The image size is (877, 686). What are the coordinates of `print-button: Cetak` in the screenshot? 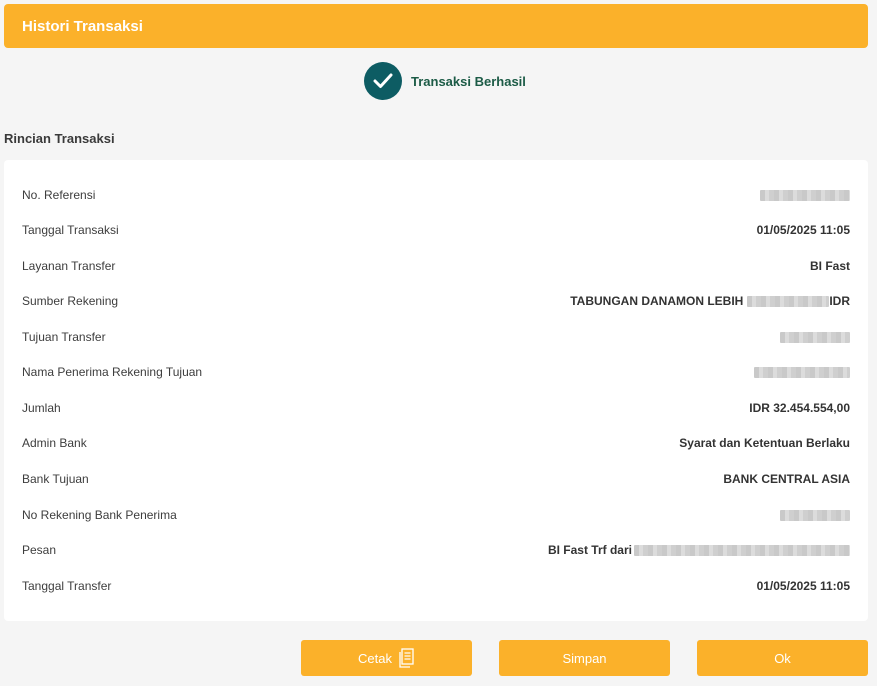 It's located at (386, 658).